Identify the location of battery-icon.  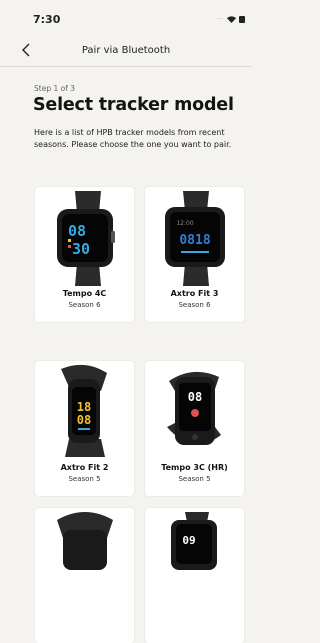
(242, 19).